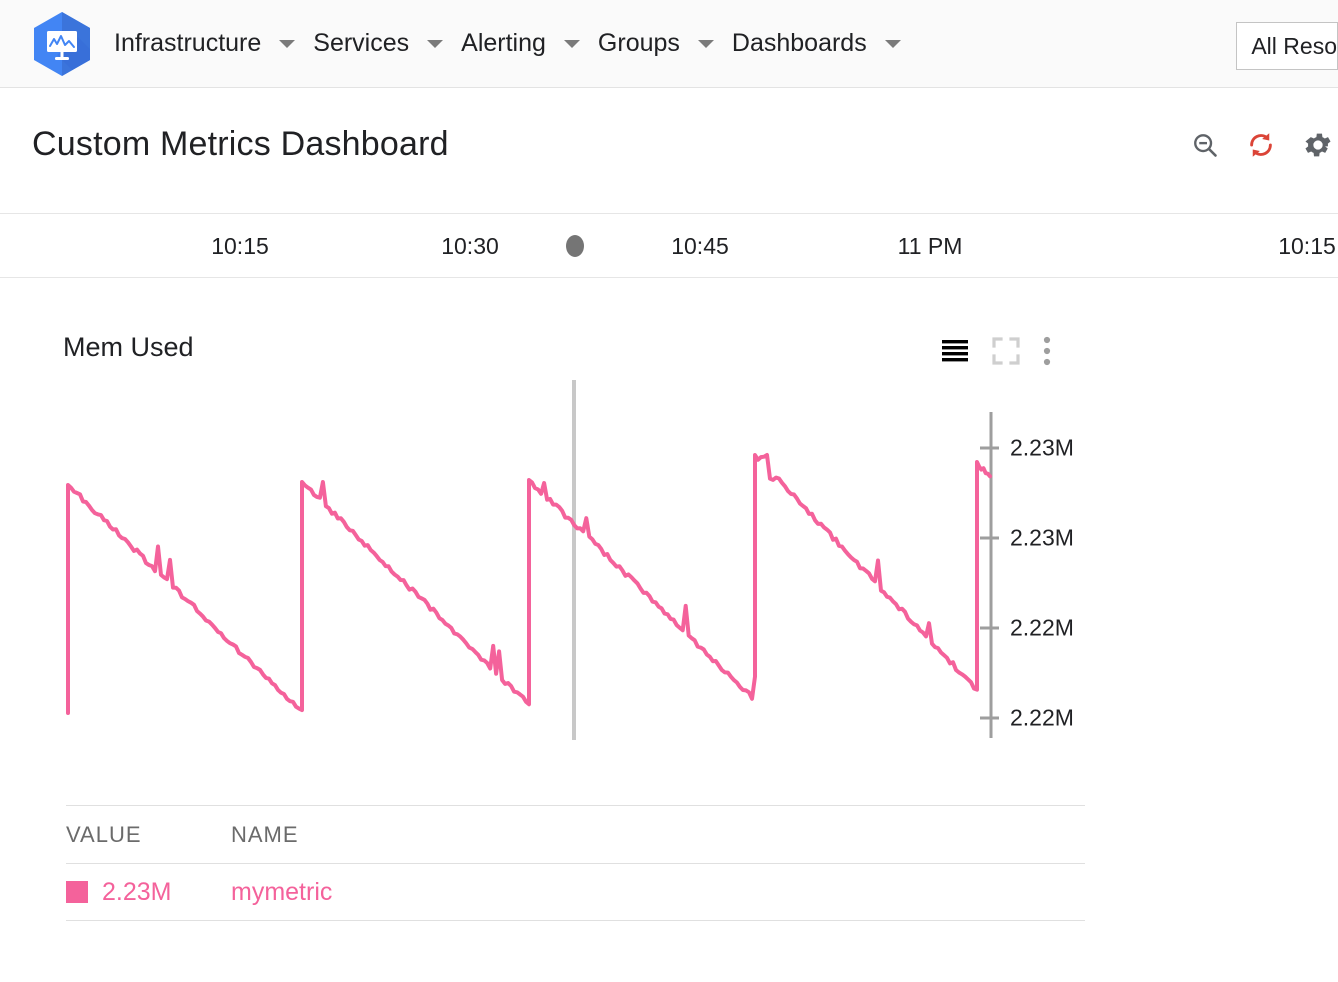 The width and height of the screenshot is (1338, 982). Describe the element at coordinates (104, 834) in the screenshot. I see `legend-column-value: VALUE` at that location.